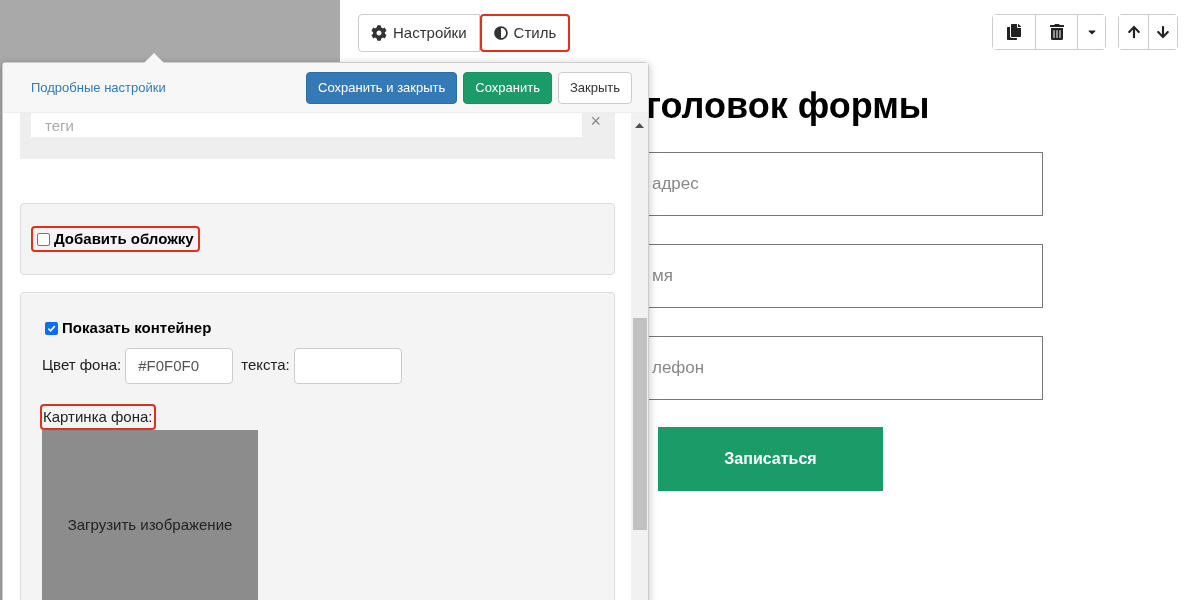 Image resolution: width=1200 pixels, height=600 pixels. Describe the element at coordinates (788, 106) in the screenshot. I see `form-heading: головок формы` at that location.